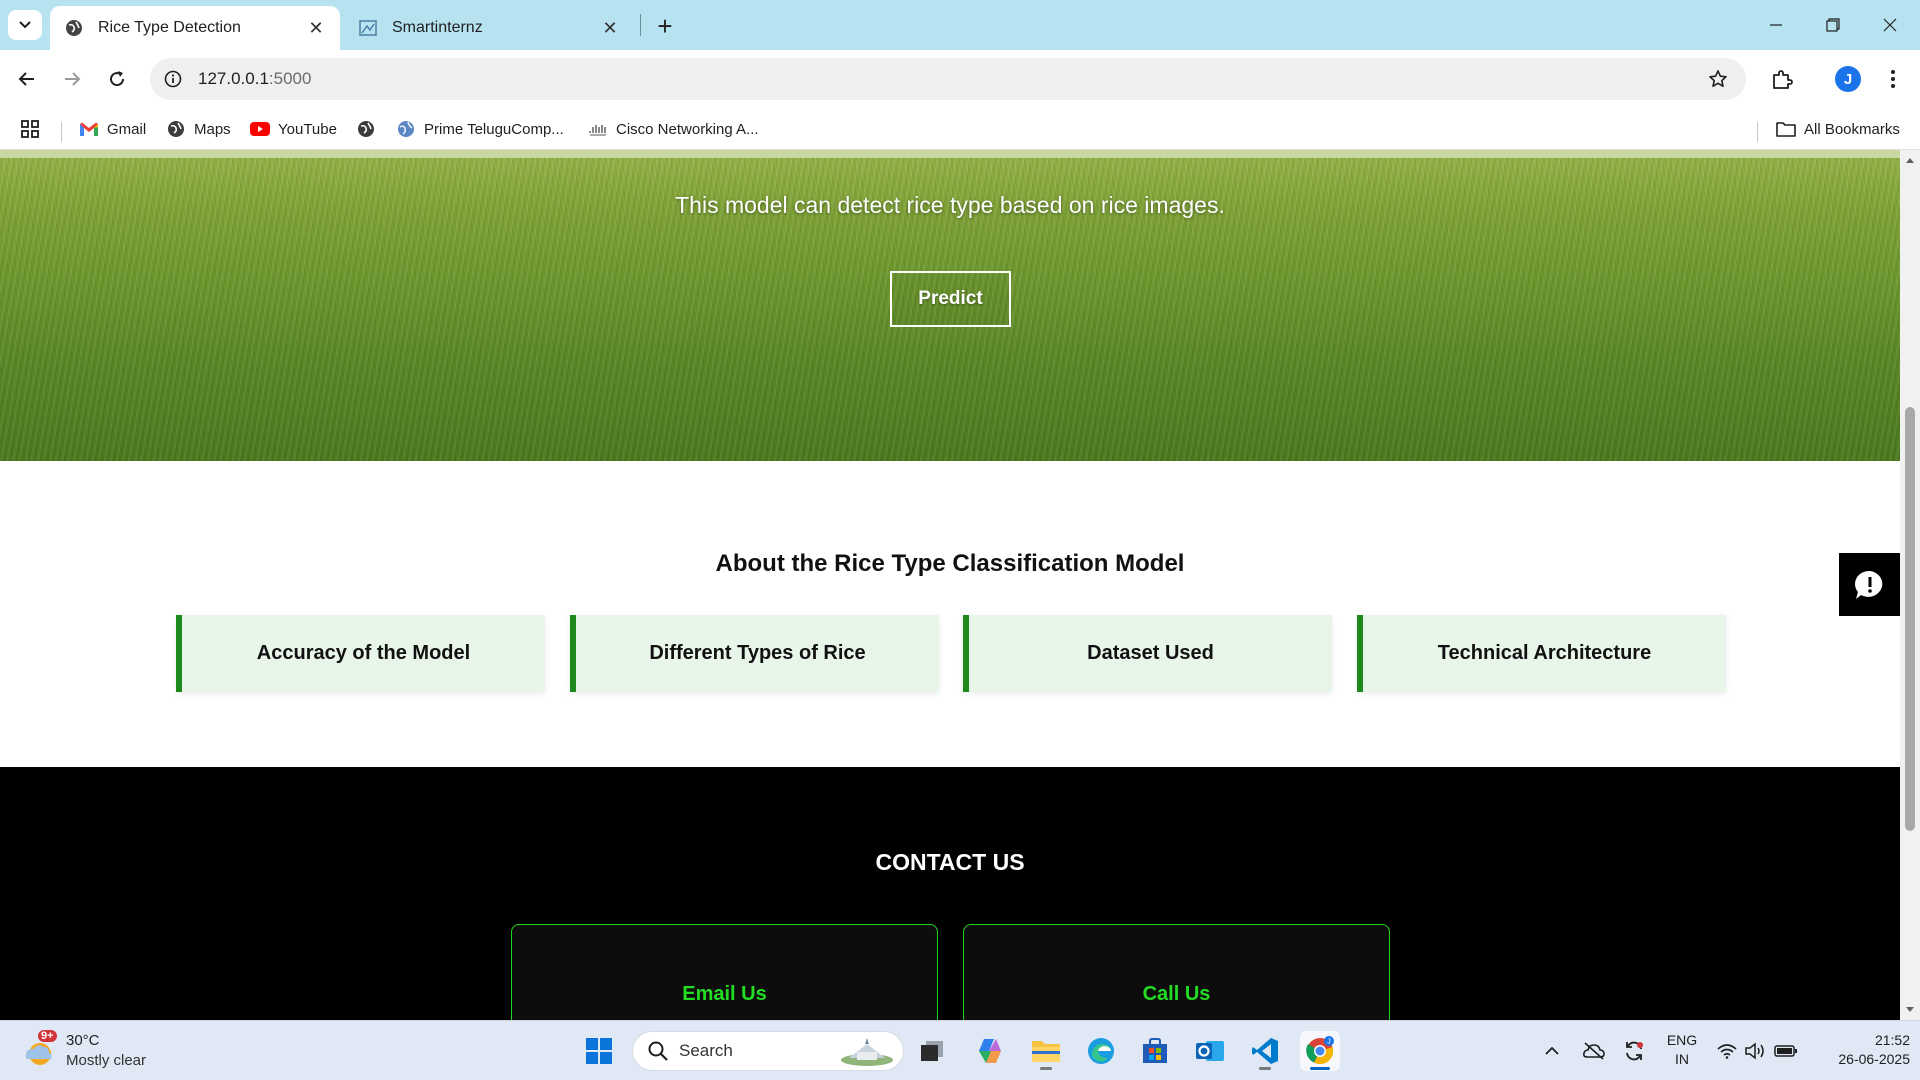 The height and width of the screenshot is (1080, 1920). What do you see at coordinates (173, 79) in the screenshot?
I see `site-info-icon` at bounding box center [173, 79].